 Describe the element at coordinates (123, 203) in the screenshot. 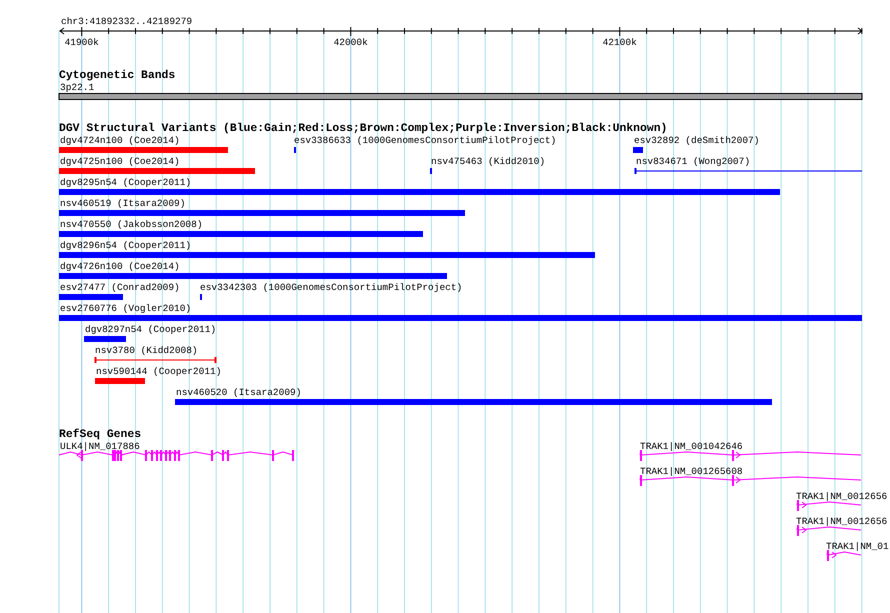

I see `variant-label: nsv460519 (Itsara2009)` at that location.